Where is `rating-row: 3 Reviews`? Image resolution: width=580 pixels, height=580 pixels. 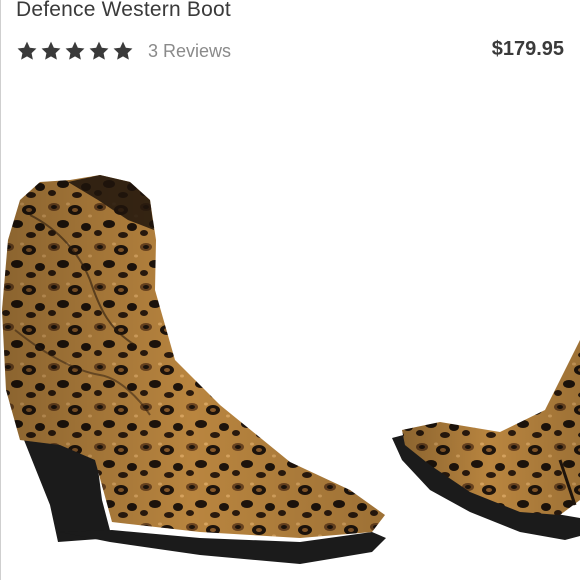
rating-row: 3 Reviews is located at coordinates (123, 51).